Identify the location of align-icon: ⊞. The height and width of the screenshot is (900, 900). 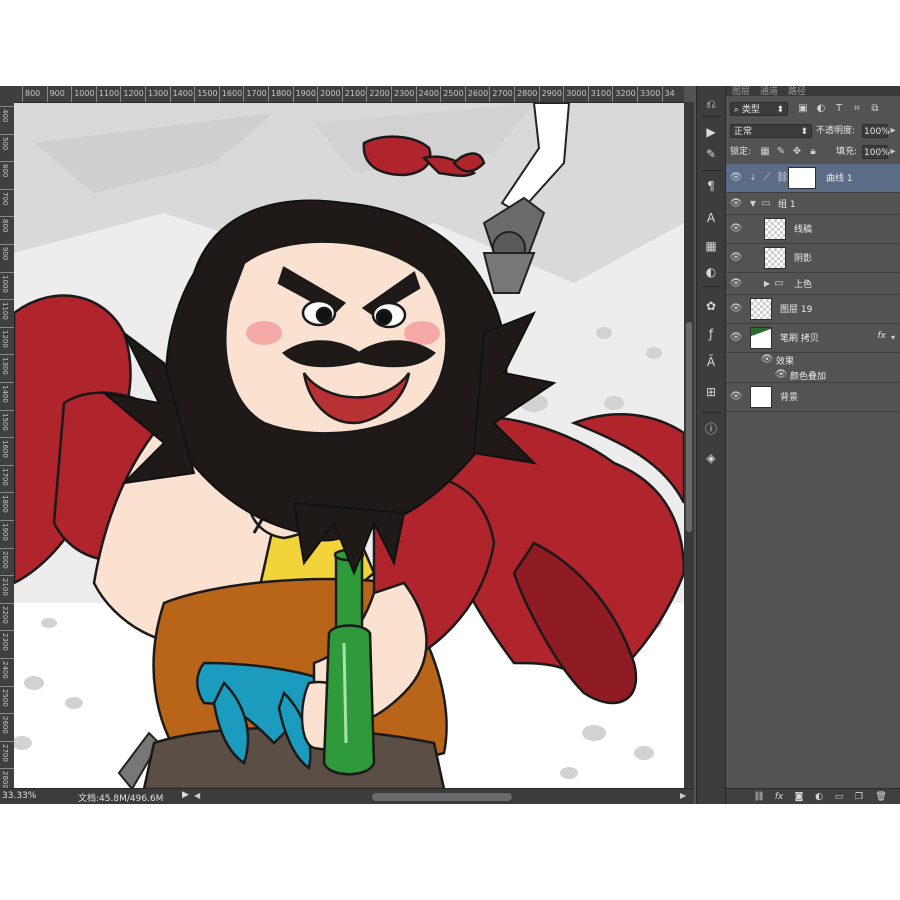
(711, 392).